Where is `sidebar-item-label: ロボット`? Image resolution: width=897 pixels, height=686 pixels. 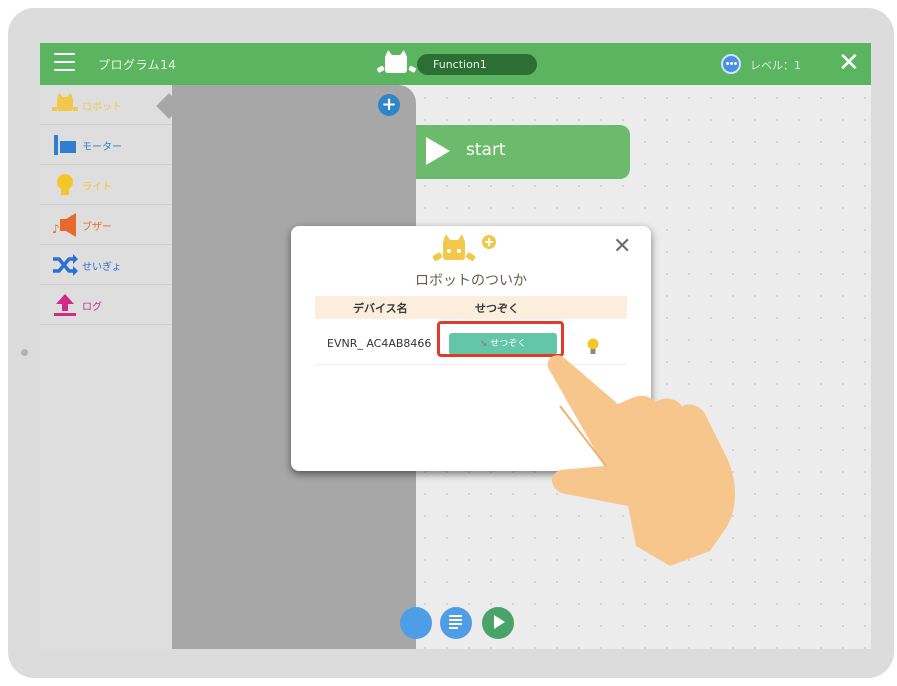
sidebar-item-label: ロボット is located at coordinates (102, 107).